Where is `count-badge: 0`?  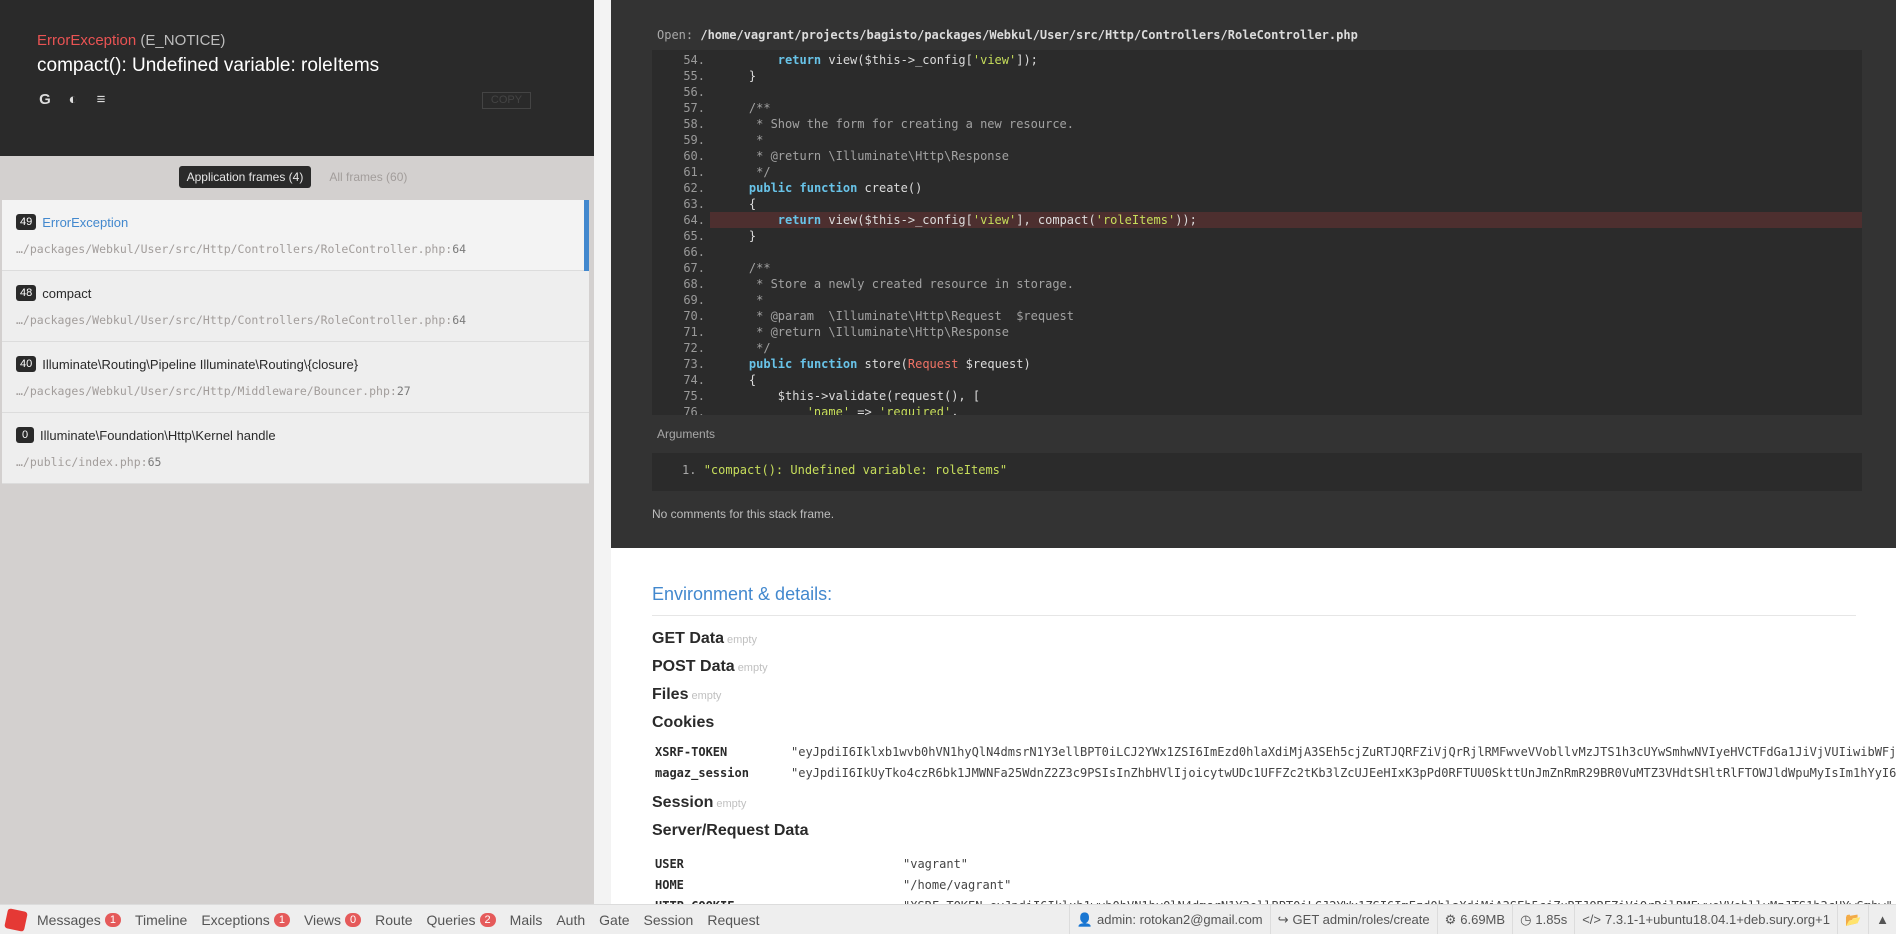
count-badge: 0 is located at coordinates (353, 919).